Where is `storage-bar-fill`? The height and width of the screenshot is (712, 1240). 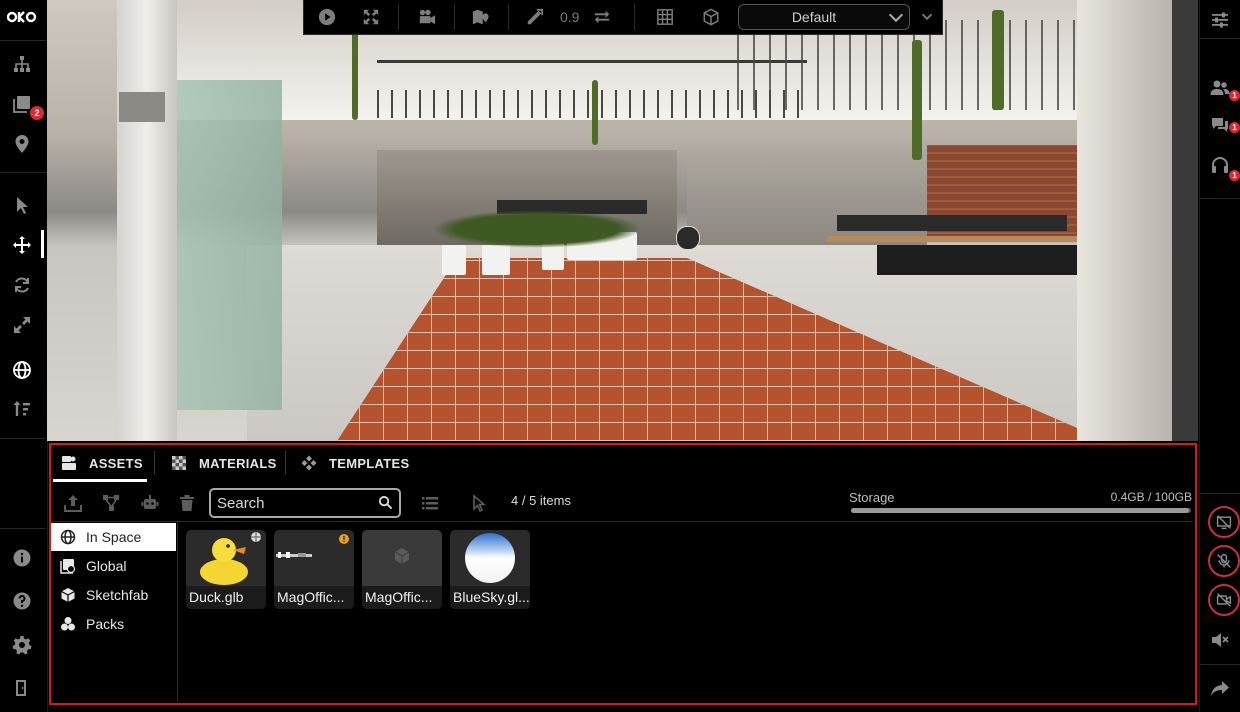
storage-bar-fill is located at coordinates (1020, 510).